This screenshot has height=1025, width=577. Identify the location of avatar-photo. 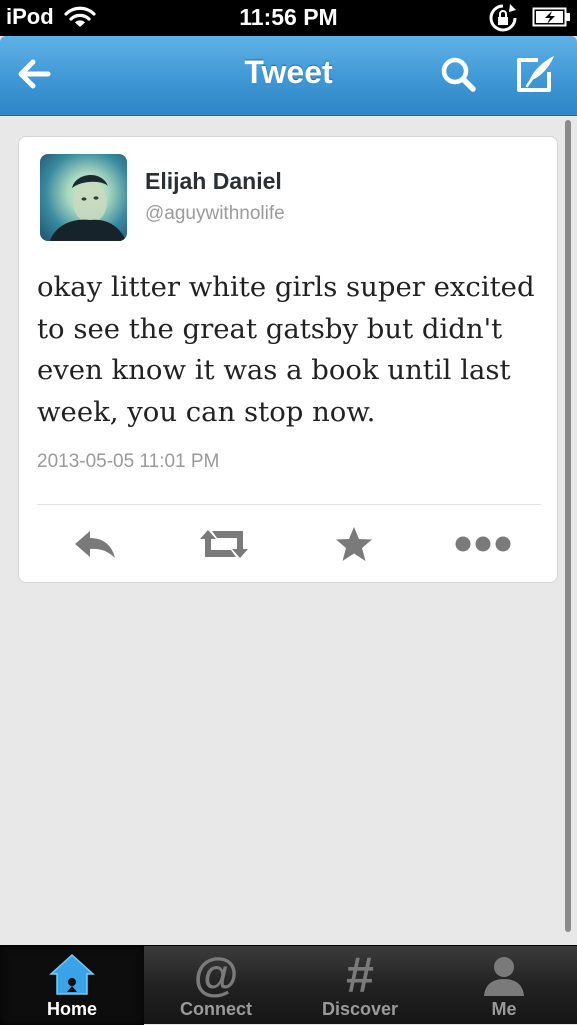
(88, 207).